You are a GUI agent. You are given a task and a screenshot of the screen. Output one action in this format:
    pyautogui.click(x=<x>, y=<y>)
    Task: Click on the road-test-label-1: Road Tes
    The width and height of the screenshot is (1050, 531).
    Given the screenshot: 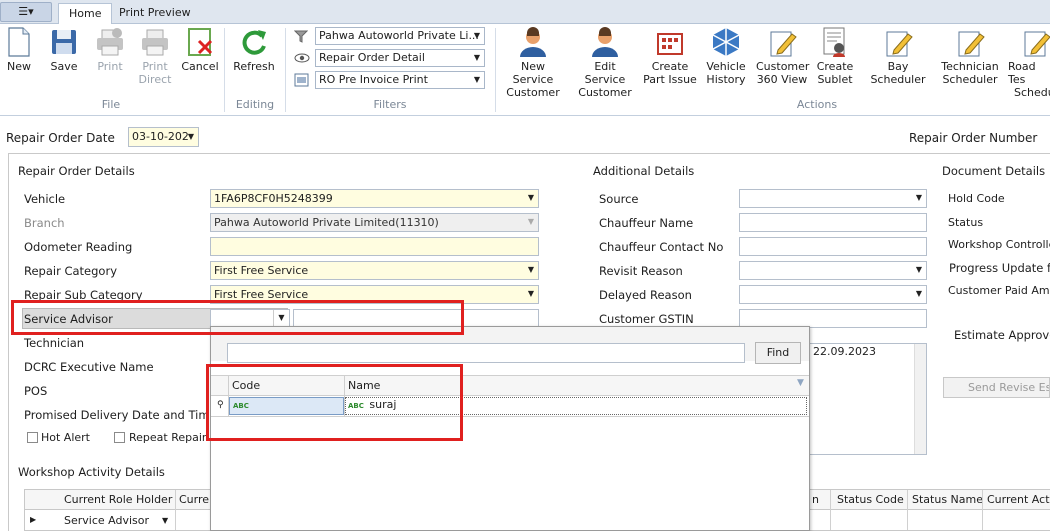 What is the action you would take?
    pyautogui.click(x=1022, y=73)
    